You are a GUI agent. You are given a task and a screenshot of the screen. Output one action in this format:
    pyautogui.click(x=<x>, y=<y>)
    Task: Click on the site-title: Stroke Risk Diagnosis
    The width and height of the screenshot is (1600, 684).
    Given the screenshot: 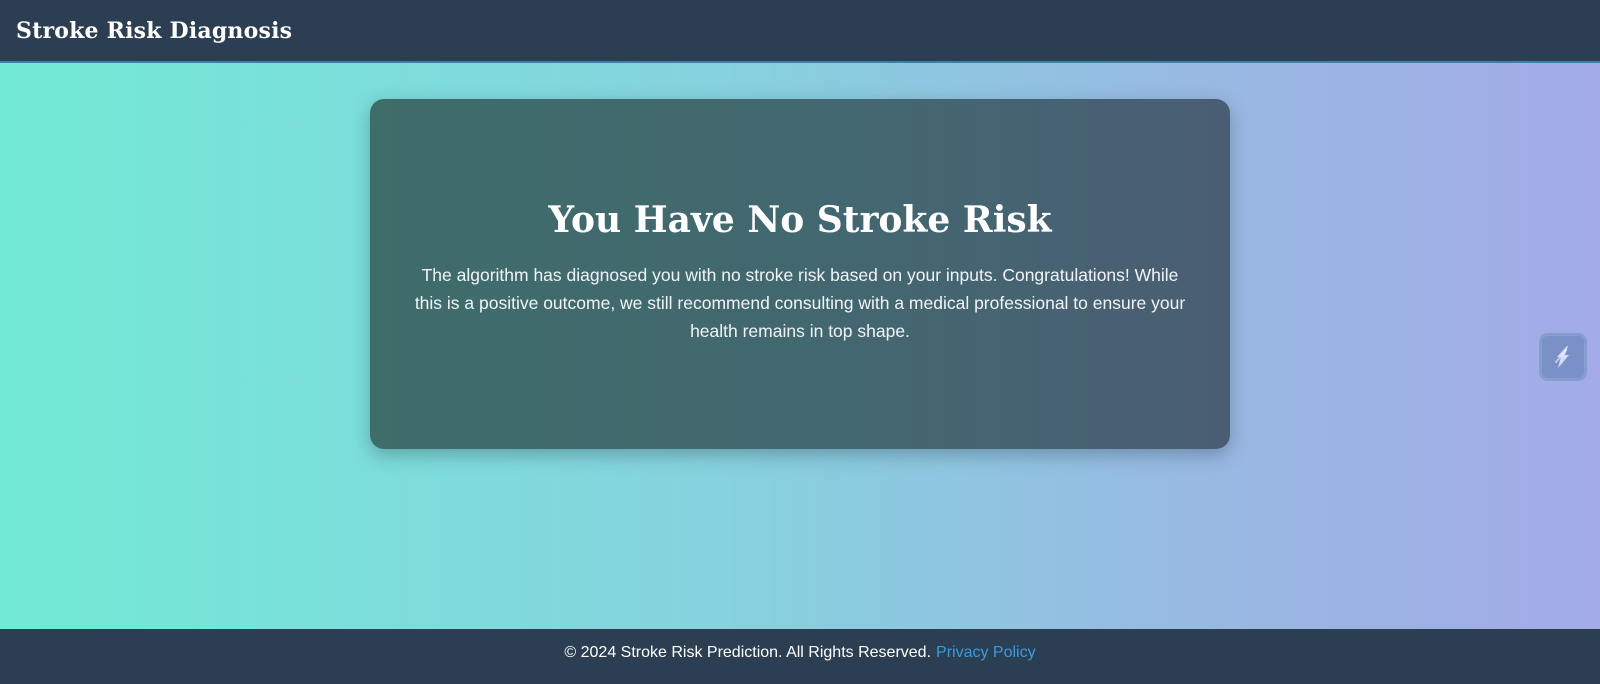 What is the action you would take?
    pyautogui.click(x=154, y=31)
    